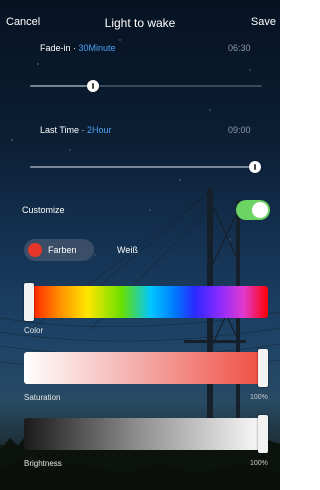  What do you see at coordinates (43, 463) in the screenshot?
I see `brightness-caption: Brightness` at bounding box center [43, 463].